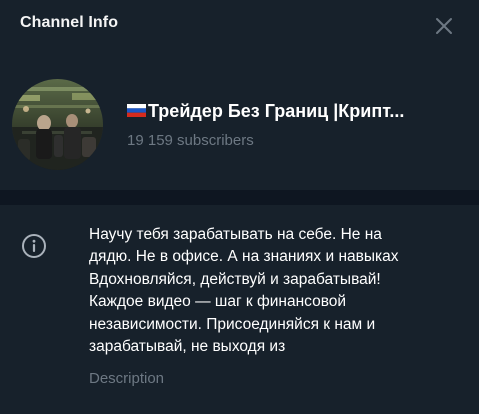  Describe the element at coordinates (244, 257) in the screenshot. I see `description-line: дядю. Не в офисе. А на знаниях и навыках` at that location.